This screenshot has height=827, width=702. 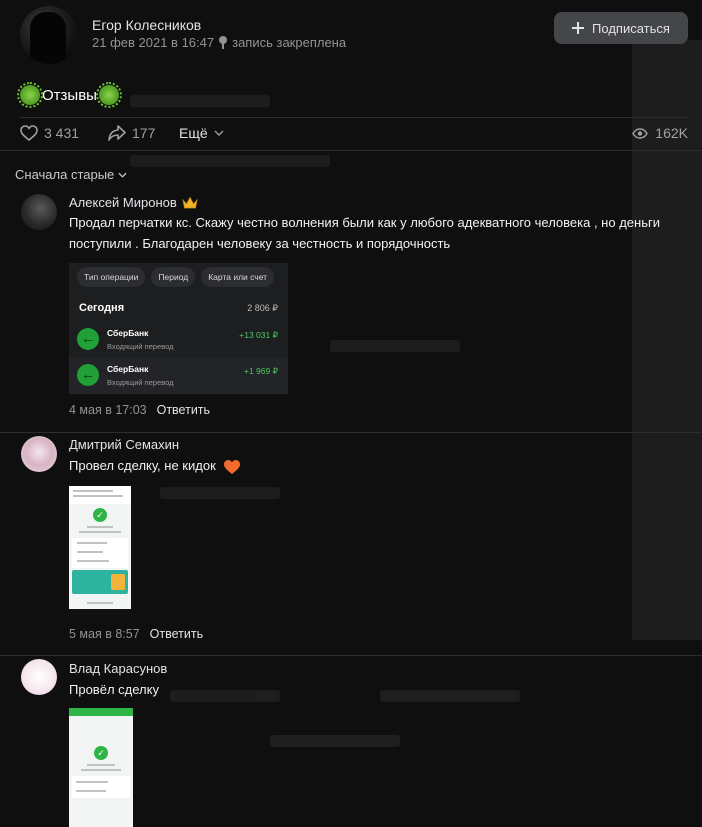 What do you see at coordinates (260, 371) in the screenshot?
I see `bank-amount: +1 969 ₽` at bounding box center [260, 371].